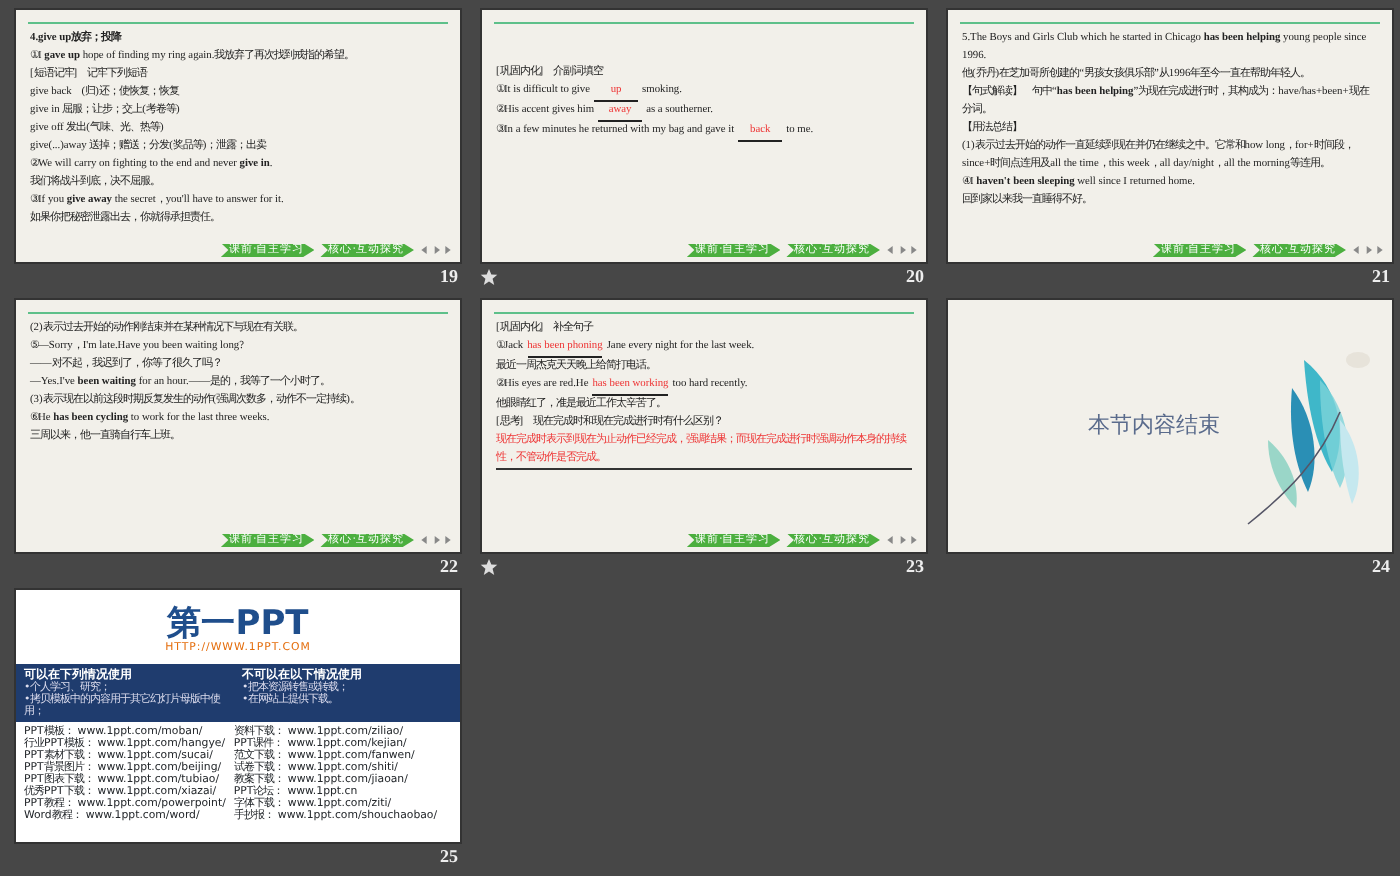 This screenshot has width=1400, height=876. Describe the element at coordinates (449, 276) in the screenshot. I see `slide-number: 19` at that location.